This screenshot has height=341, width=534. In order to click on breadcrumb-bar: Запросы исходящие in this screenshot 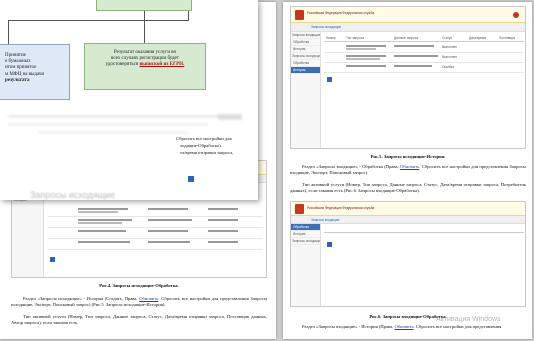, I will do `click(408, 27)`.